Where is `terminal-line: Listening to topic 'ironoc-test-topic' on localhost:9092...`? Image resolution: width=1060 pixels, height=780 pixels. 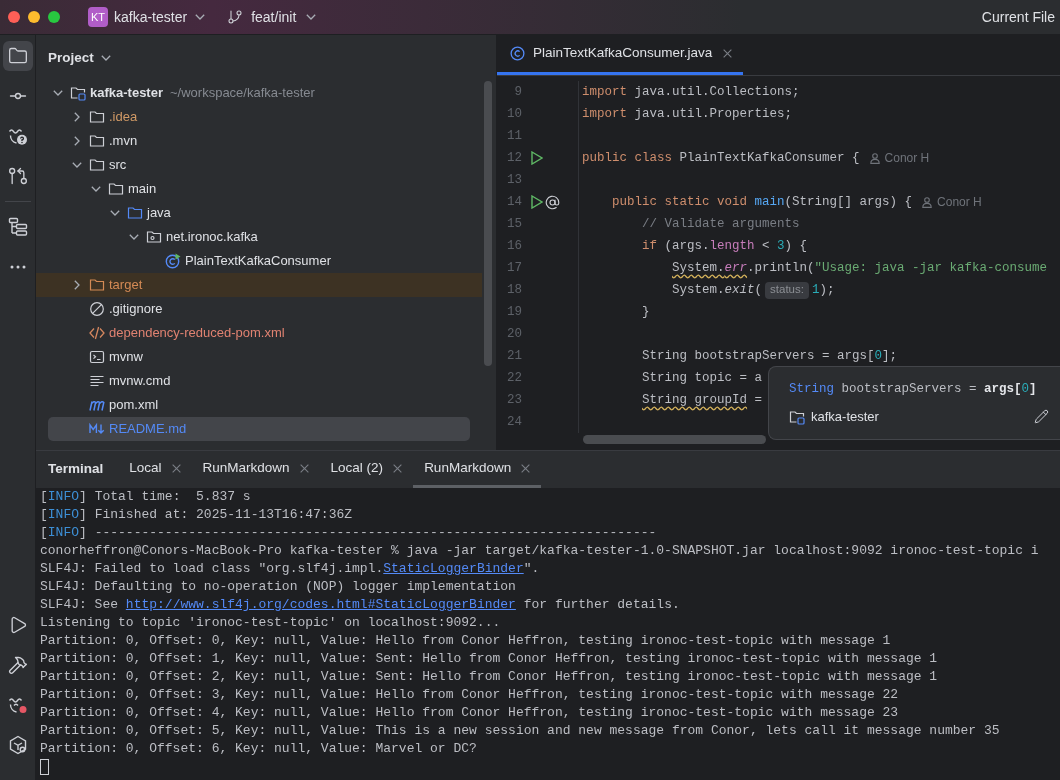
terminal-line: Listening to topic 'ironoc-test-topic' on localhost:9092... is located at coordinates (270, 623).